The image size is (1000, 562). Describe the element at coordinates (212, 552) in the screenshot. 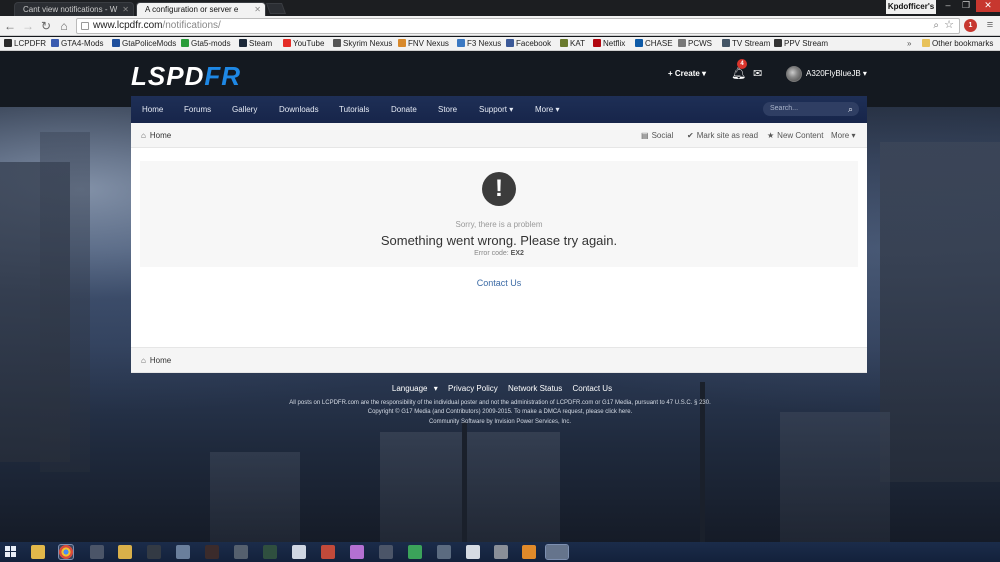

I see `game-icon` at that location.